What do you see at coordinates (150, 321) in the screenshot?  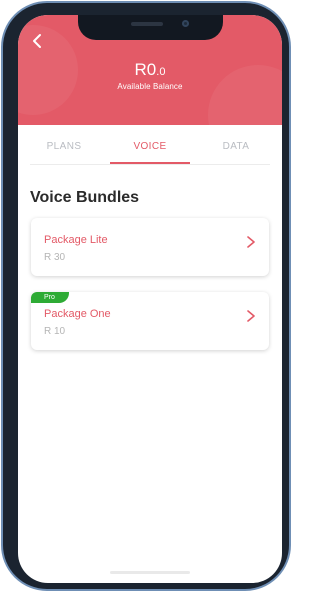 I see `bundle-card-package-one: Pro Package One R 10` at bounding box center [150, 321].